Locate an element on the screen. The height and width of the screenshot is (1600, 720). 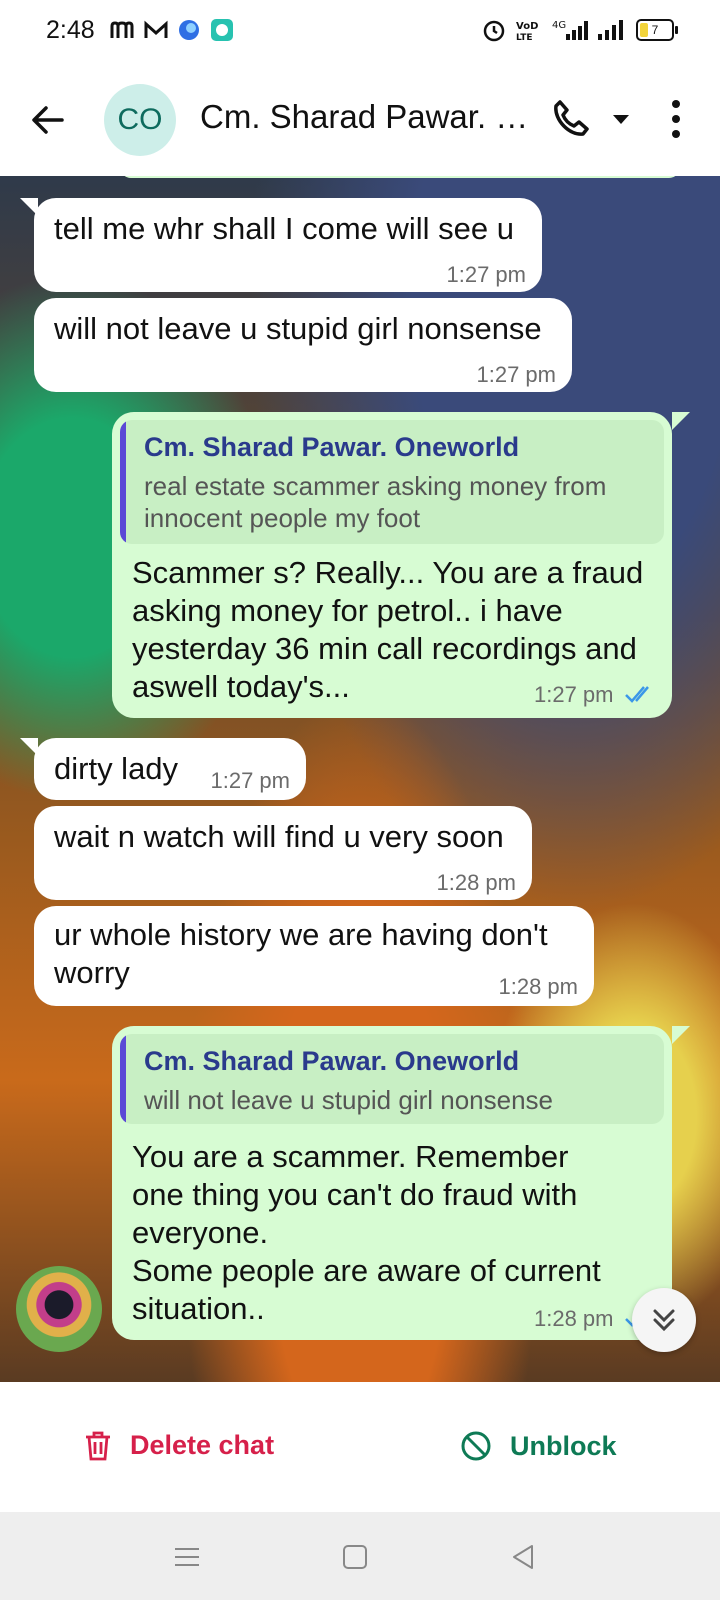
delete-chat-button: Delete chat is located at coordinates (179, 1445).